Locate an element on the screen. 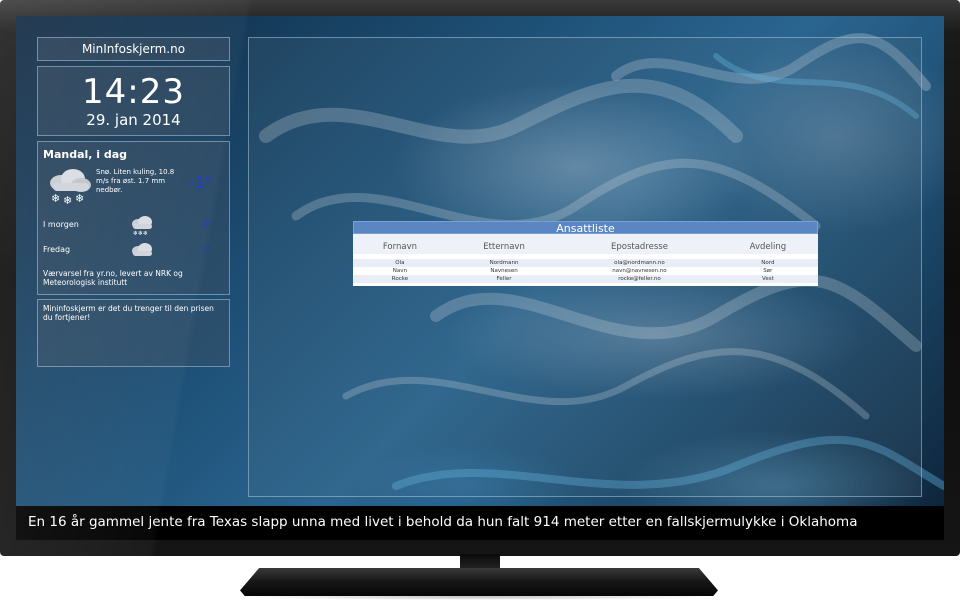  table-header-row: Fornavn Etternavn Epostadresse Avdeling is located at coordinates (585, 244).